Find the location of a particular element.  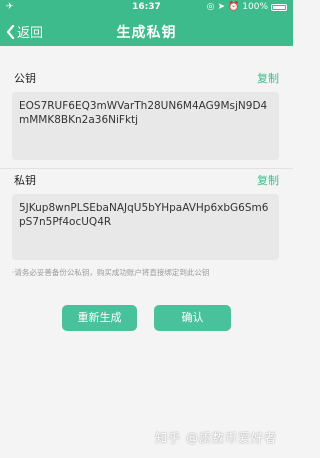

battery-icon is located at coordinates (279, 7).